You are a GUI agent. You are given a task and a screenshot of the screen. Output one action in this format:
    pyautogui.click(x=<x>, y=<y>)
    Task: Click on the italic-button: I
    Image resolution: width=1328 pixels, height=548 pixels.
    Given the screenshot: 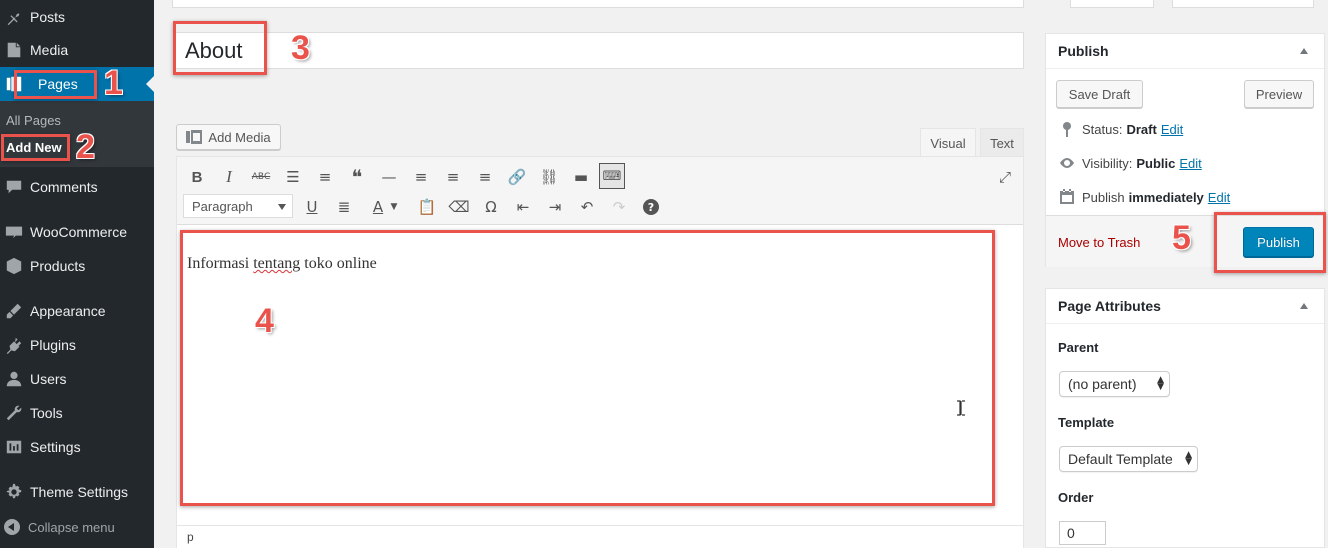 What is the action you would take?
    pyautogui.click(x=229, y=177)
    